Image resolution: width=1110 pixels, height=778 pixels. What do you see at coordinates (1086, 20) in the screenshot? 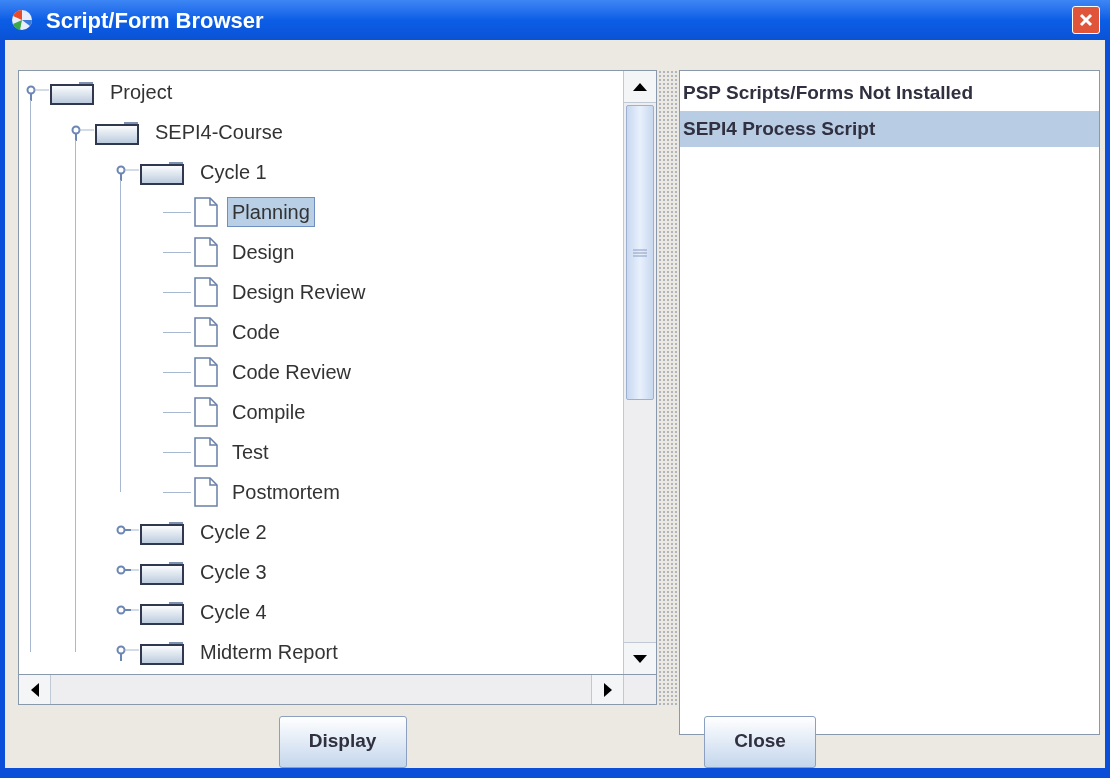
I see `close-icon` at bounding box center [1086, 20].